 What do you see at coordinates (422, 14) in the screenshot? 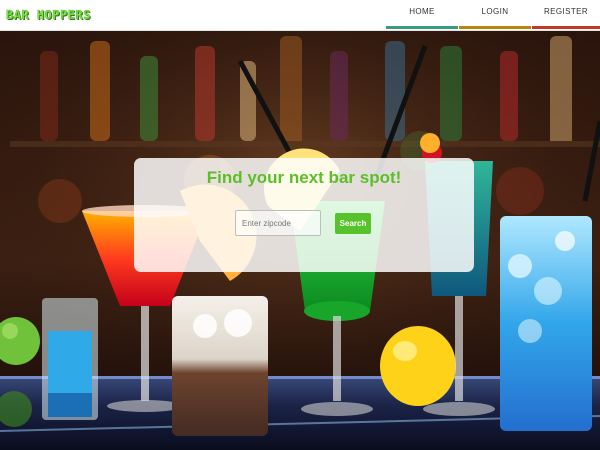
I see `nav-home: HOME` at bounding box center [422, 14].